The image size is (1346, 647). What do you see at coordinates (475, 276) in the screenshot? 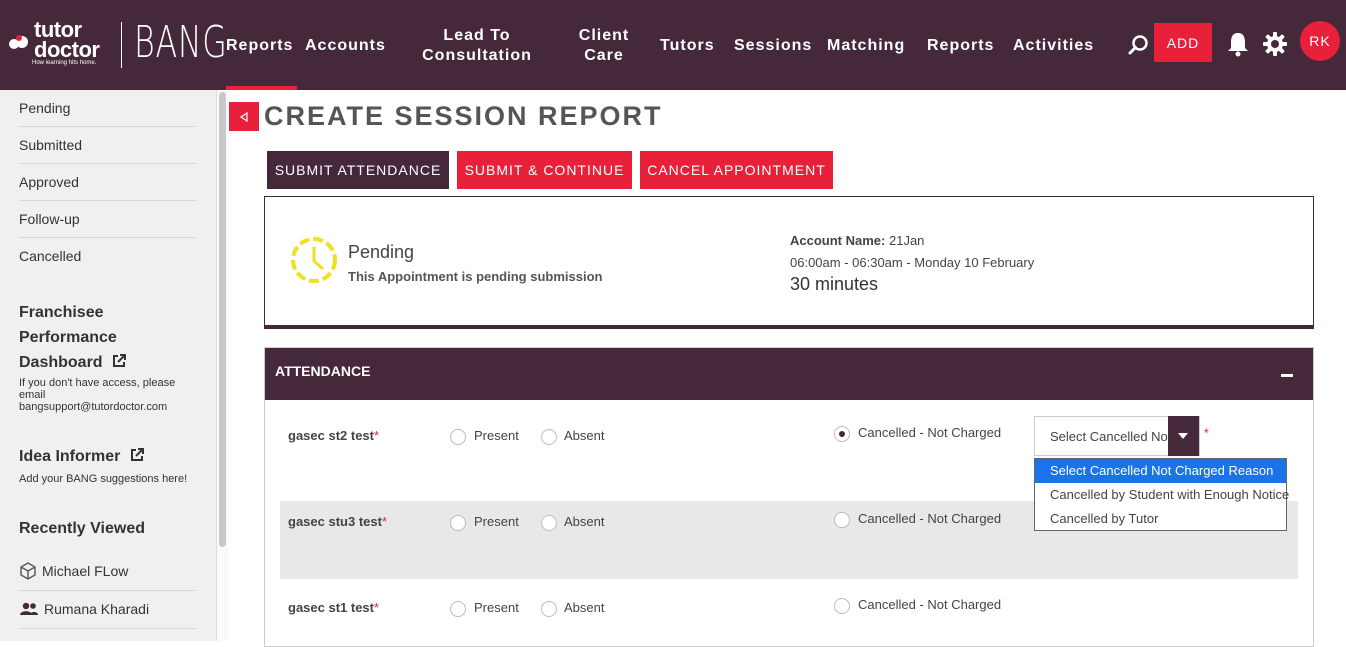
I see `status-subtitle: This Appointment is pending submission` at bounding box center [475, 276].